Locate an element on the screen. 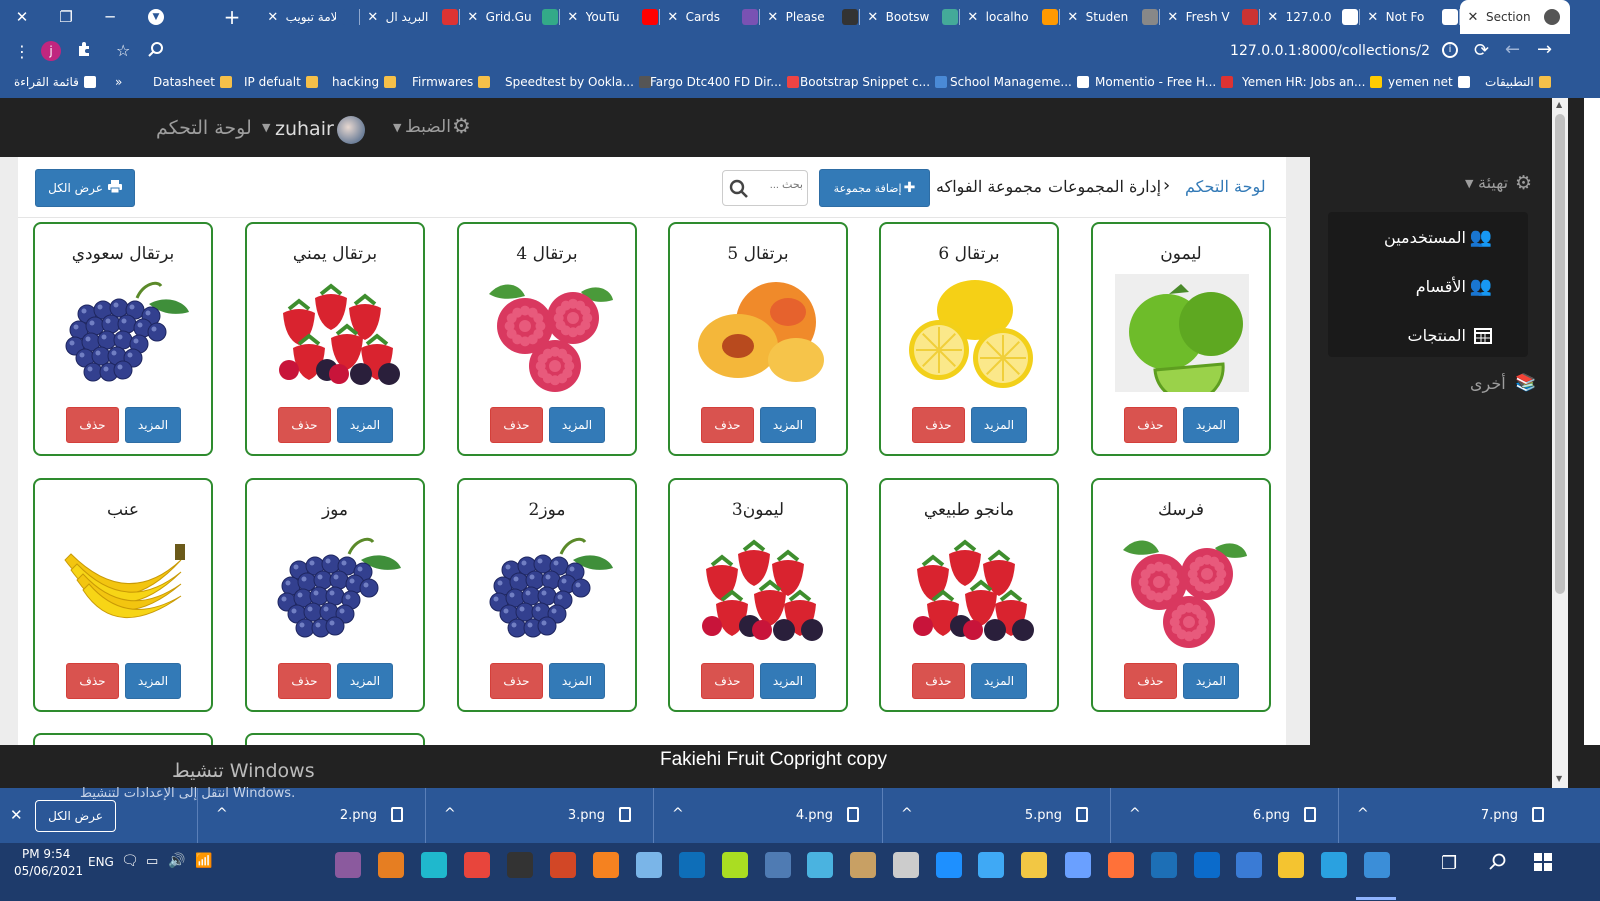 Image resolution: width=1600 pixels, height=901 pixels. extensions-icon is located at coordinates (84, 51).